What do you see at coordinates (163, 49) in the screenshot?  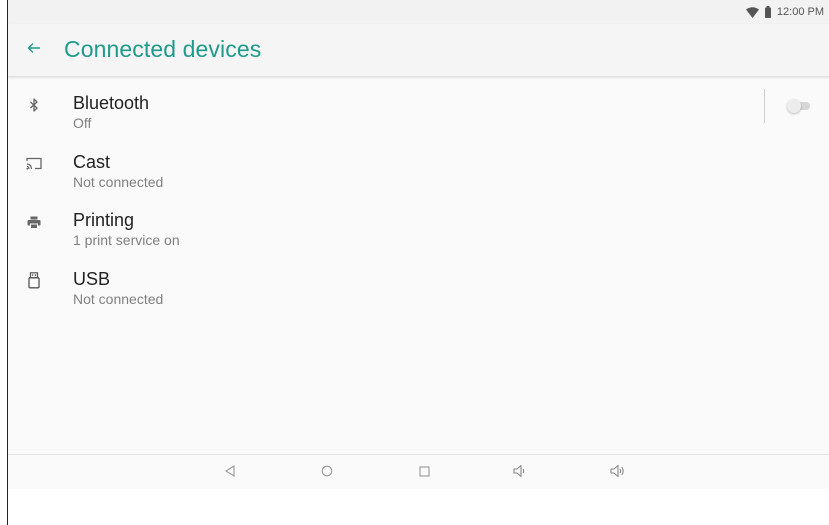 I see `page-title: Connected devices` at bounding box center [163, 49].